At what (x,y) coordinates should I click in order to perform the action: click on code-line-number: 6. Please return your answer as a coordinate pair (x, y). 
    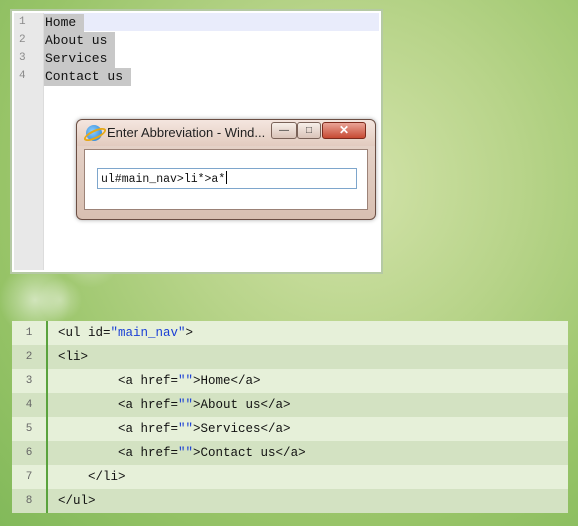
    Looking at the image, I should click on (30, 453).